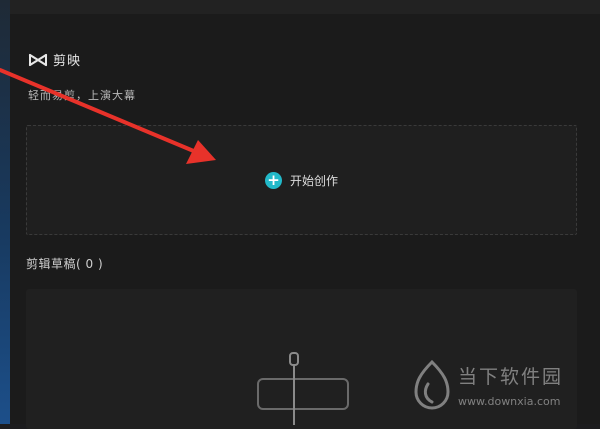  I want to click on plus-icon: +, so click(273, 180).